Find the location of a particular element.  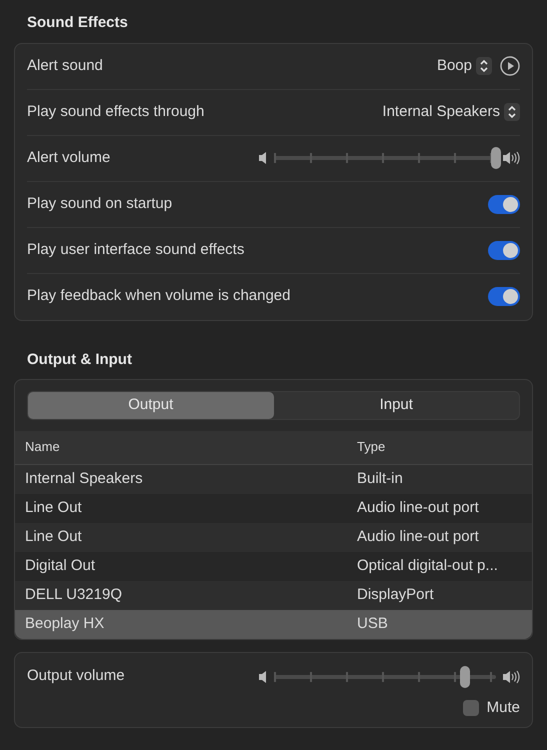

table-cell-text: DisplayPort is located at coordinates (395, 594).